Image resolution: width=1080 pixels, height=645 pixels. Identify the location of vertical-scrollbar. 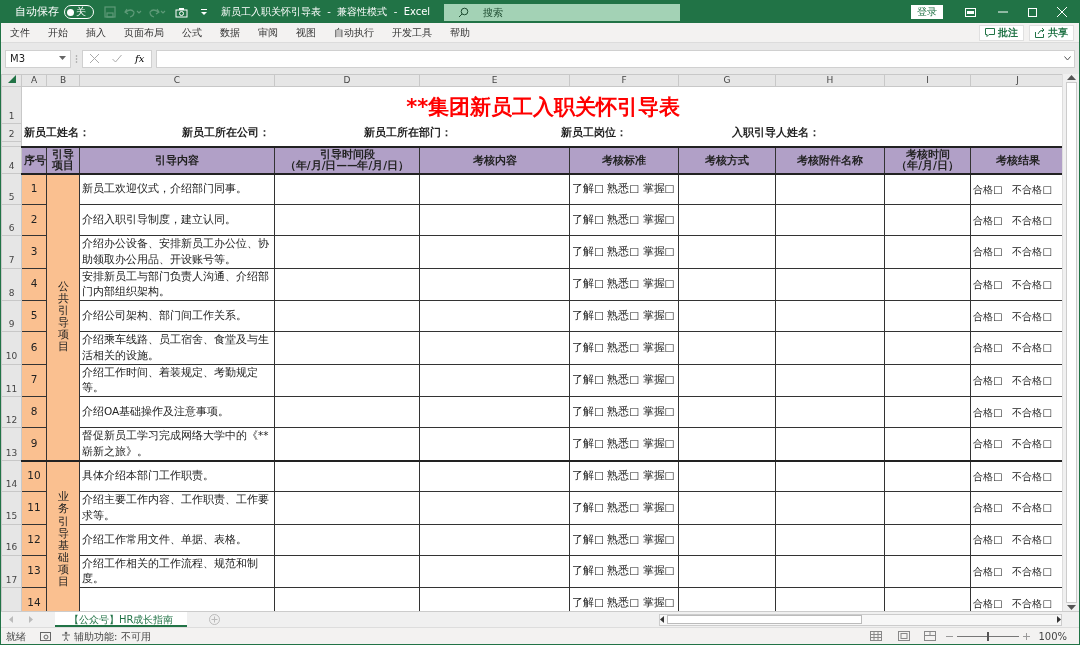
(1070, 342).